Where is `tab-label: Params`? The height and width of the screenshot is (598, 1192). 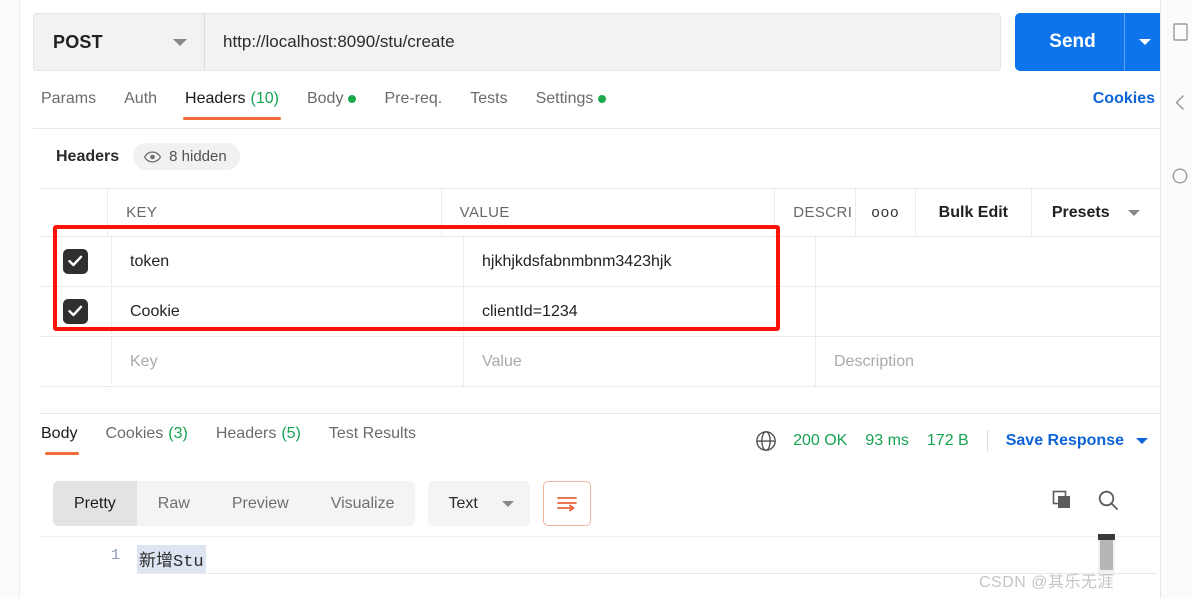
tab-label: Params is located at coordinates (69, 98).